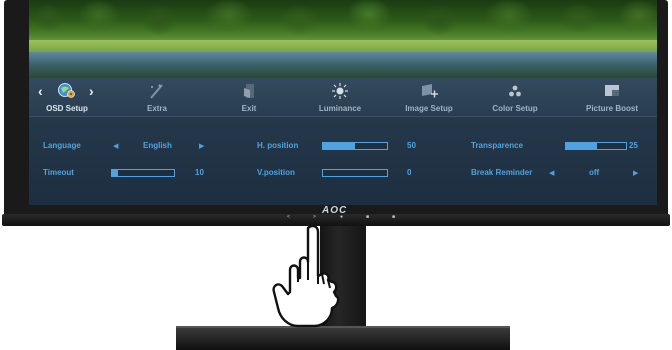  I want to click on bezel-button-left: <, so click(288, 217).